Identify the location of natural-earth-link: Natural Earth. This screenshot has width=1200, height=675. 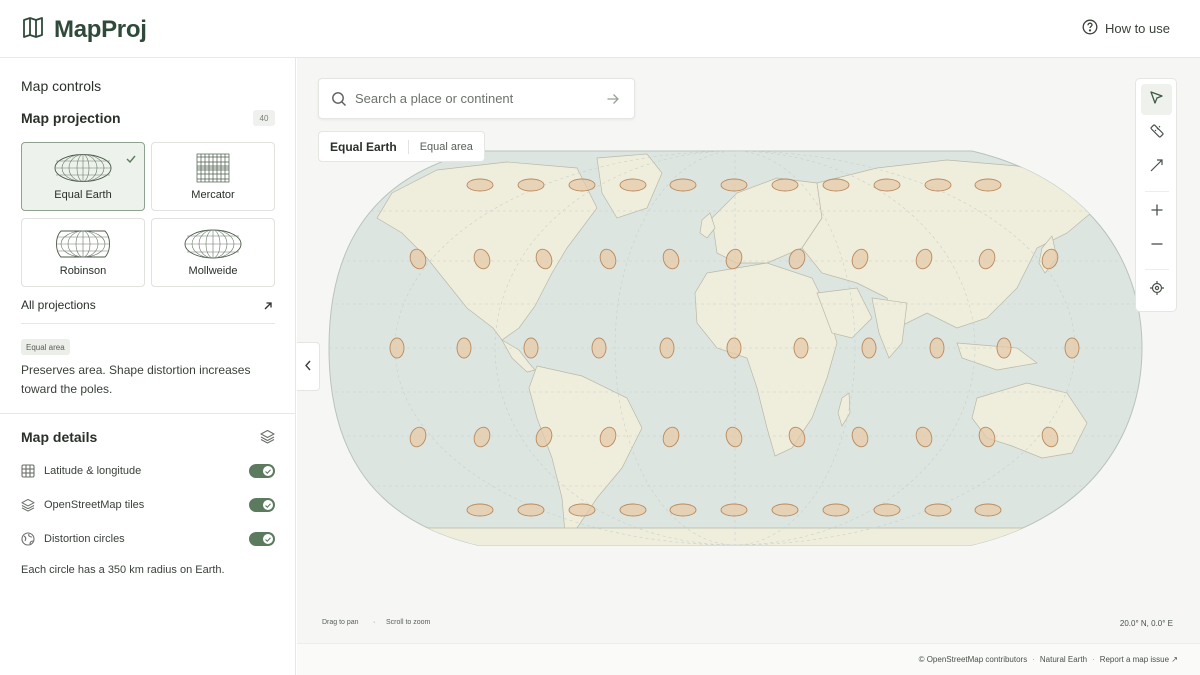
(1063, 659).